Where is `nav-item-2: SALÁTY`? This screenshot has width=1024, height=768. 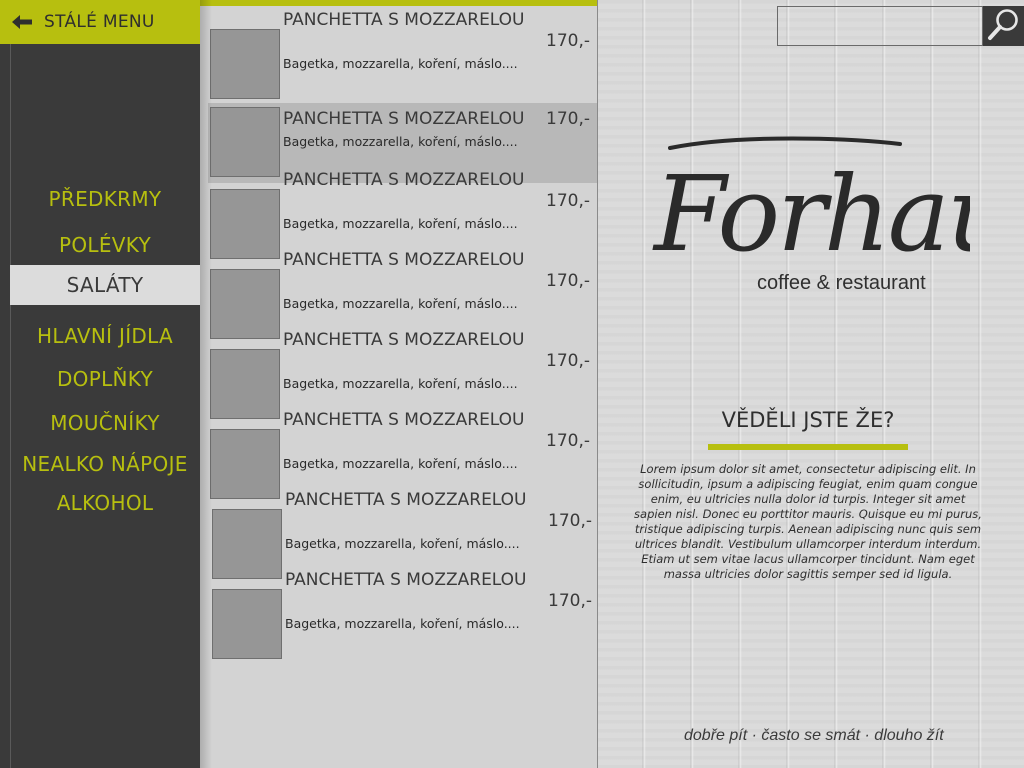
nav-item-2: SALÁTY is located at coordinates (105, 285).